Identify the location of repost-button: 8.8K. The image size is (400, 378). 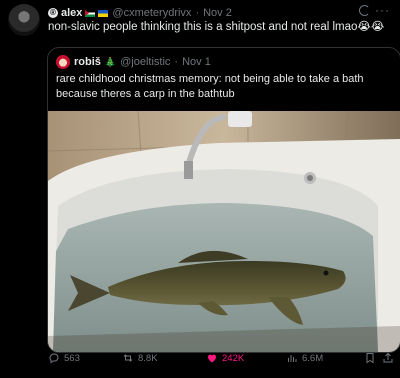
(140, 358).